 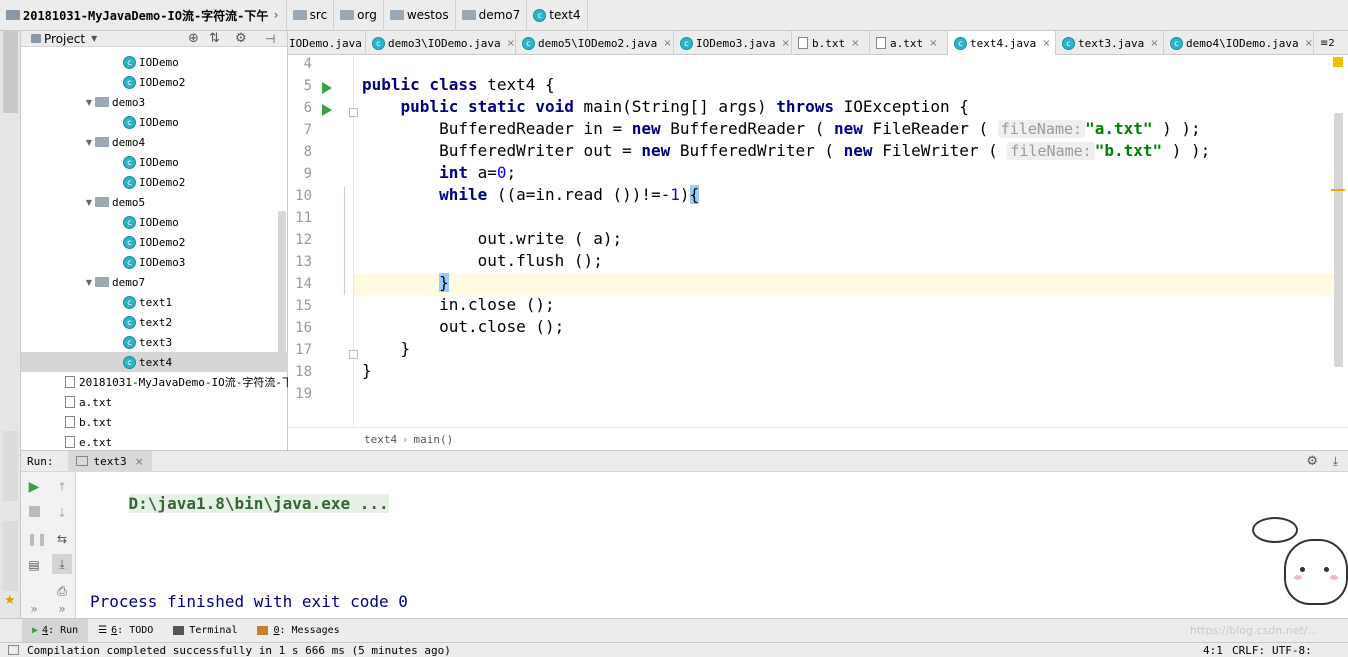 What do you see at coordinates (909, 43) in the screenshot?
I see `tab-a-txt: a.txt ×` at bounding box center [909, 43].